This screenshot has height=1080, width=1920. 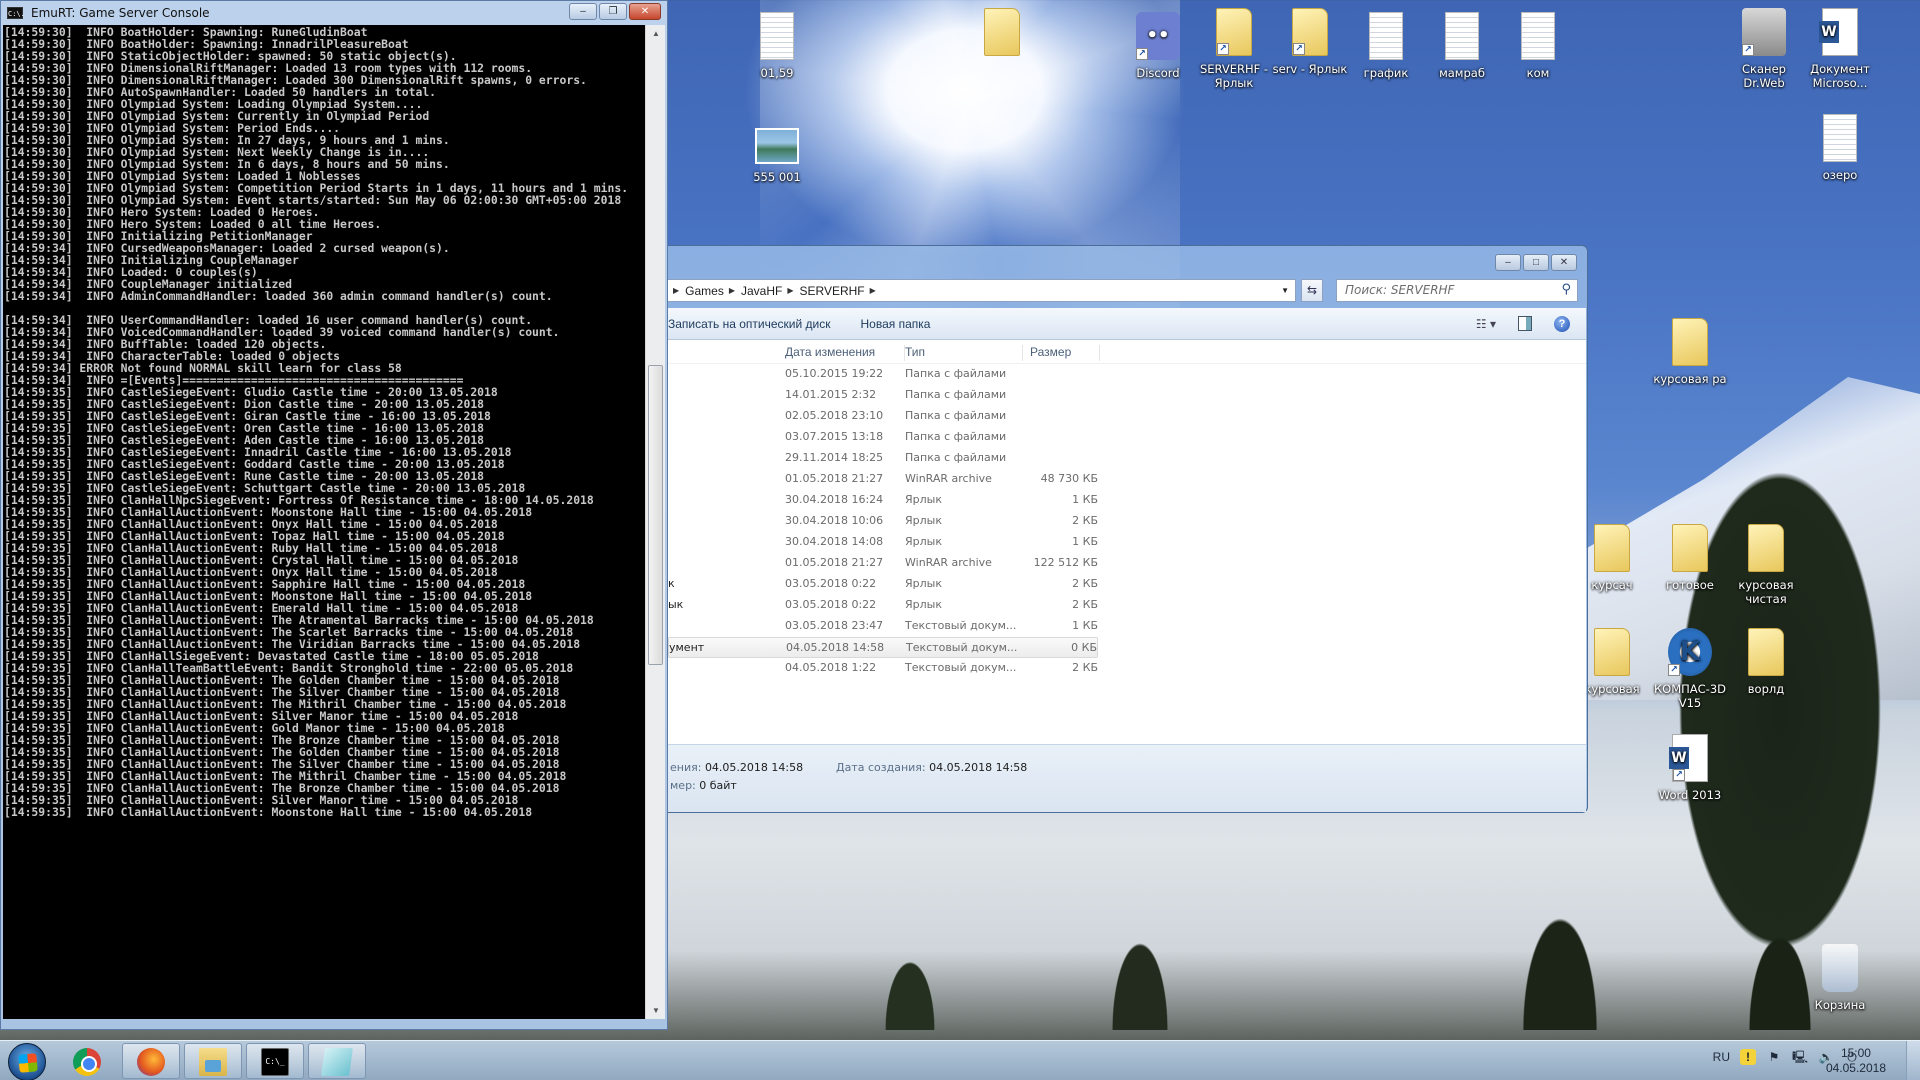 What do you see at coordinates (1612, 652) in the screenshot?
I see `folder-icon` at bounding box center [1612, 652].